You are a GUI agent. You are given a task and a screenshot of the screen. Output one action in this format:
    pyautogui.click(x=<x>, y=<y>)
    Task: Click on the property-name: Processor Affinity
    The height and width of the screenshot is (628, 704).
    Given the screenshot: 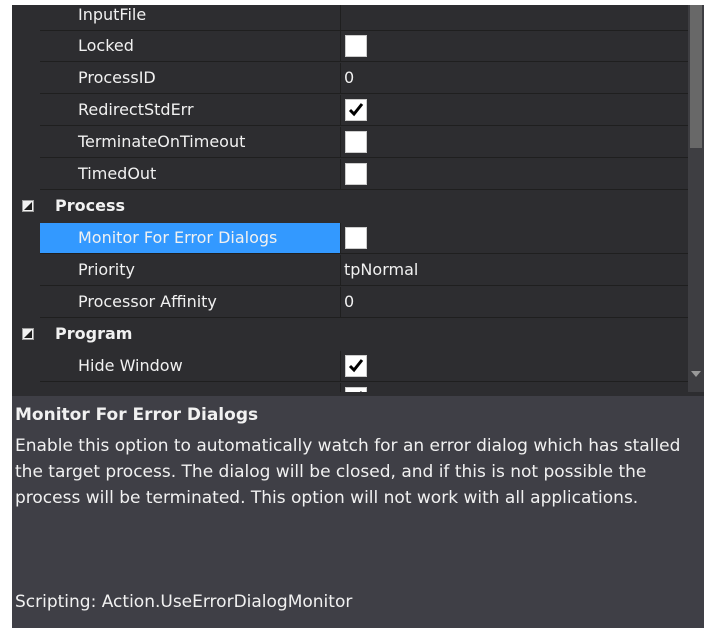 What is the action you would take?
    pyautogui.click(x=147, y=301)
    